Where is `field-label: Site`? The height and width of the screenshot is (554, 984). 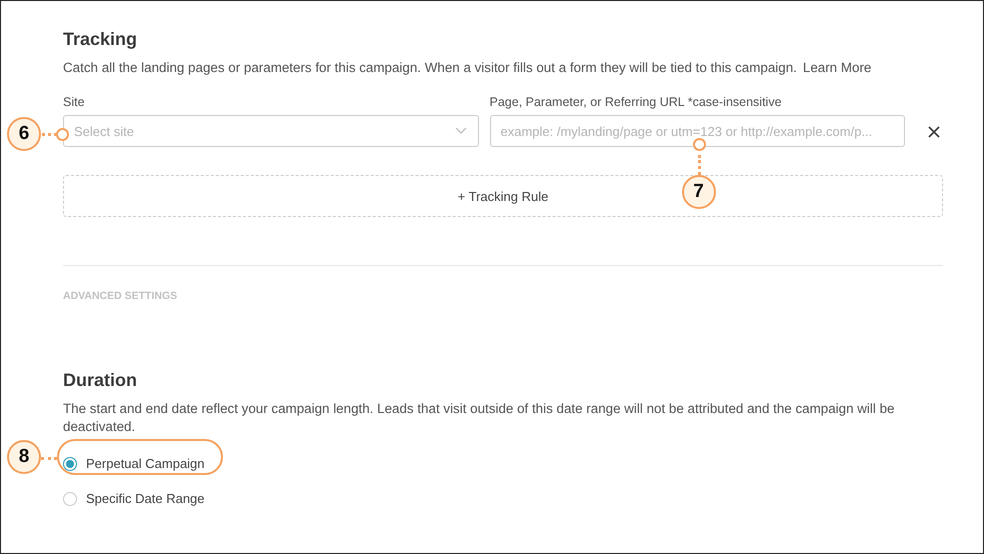 field-label: Site is located at coordinates (74, 102).